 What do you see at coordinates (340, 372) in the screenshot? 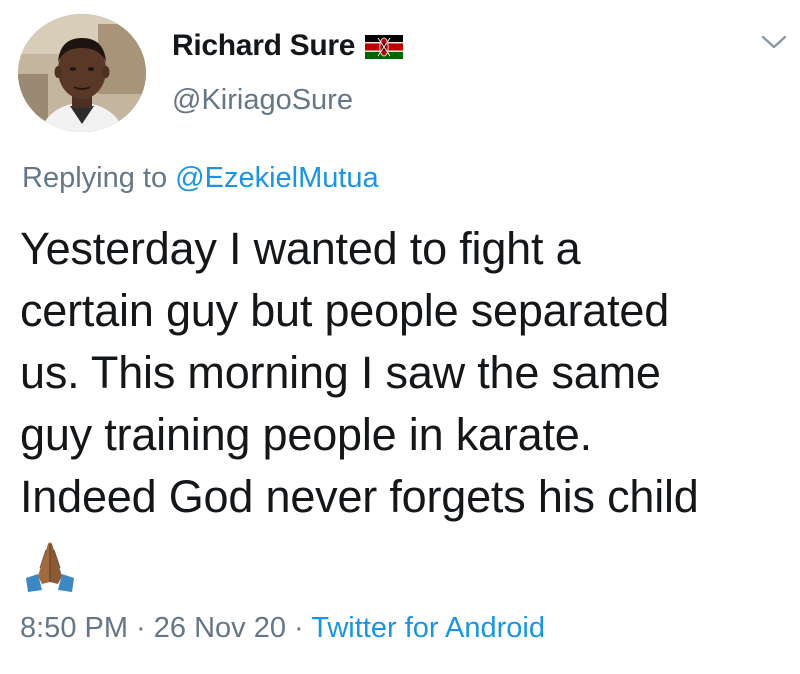
I see `tweet-text-line: us. This morning I saw the same` at bounding box center [340, 372].